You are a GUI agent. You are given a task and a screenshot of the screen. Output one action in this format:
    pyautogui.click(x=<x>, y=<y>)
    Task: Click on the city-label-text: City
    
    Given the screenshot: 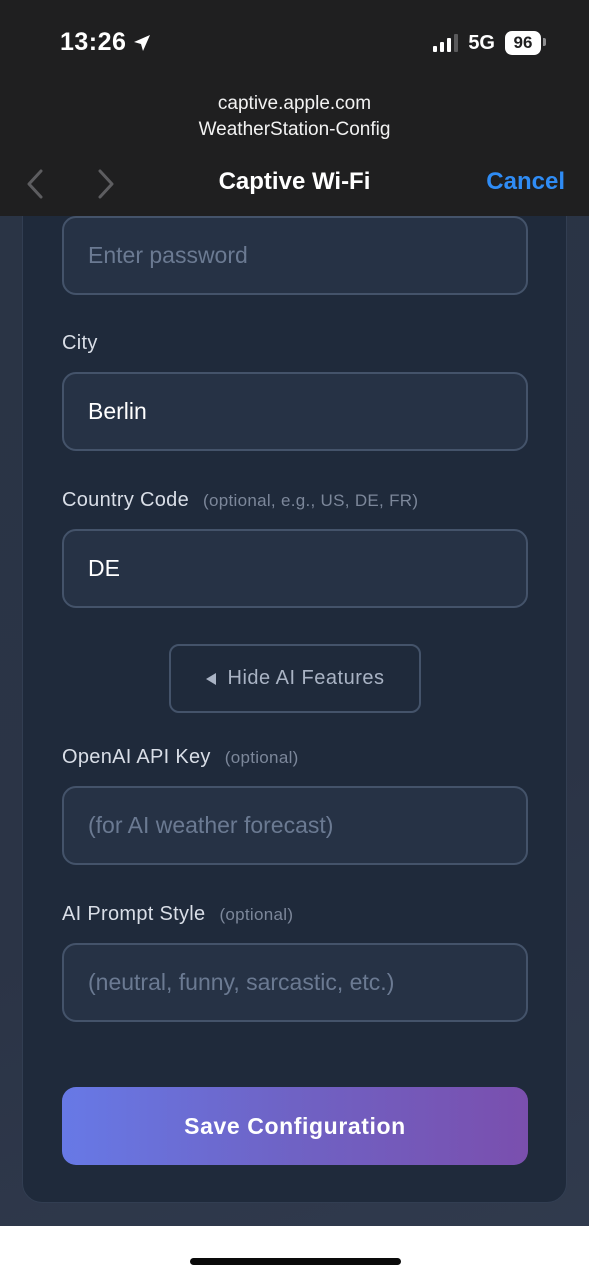 What is the action you would take?
    pyautogui.click(x=80, y=343)
    